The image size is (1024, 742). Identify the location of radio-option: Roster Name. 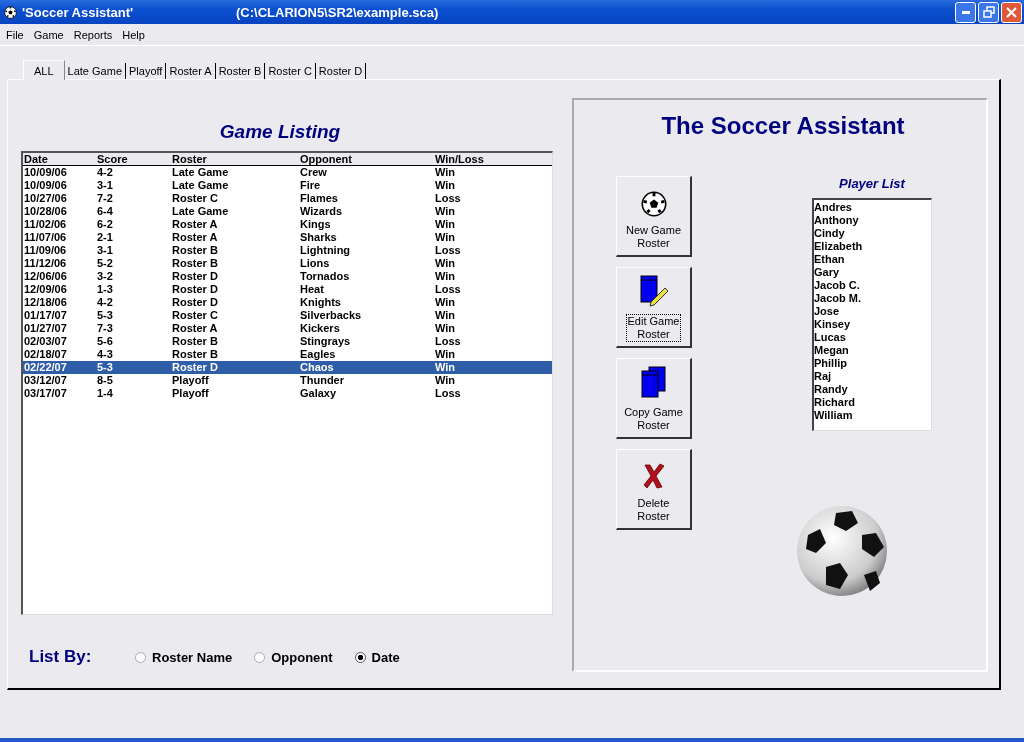
(184, 657).